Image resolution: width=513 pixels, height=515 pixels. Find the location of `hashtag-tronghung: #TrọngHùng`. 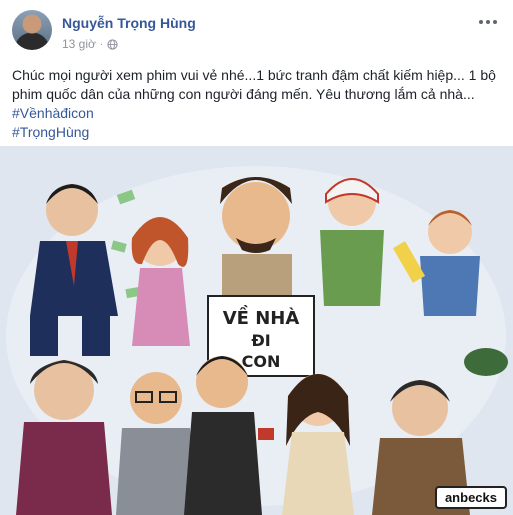

hashtag-tronghung: #TrọngHùng is located at coordinates (257, 132).